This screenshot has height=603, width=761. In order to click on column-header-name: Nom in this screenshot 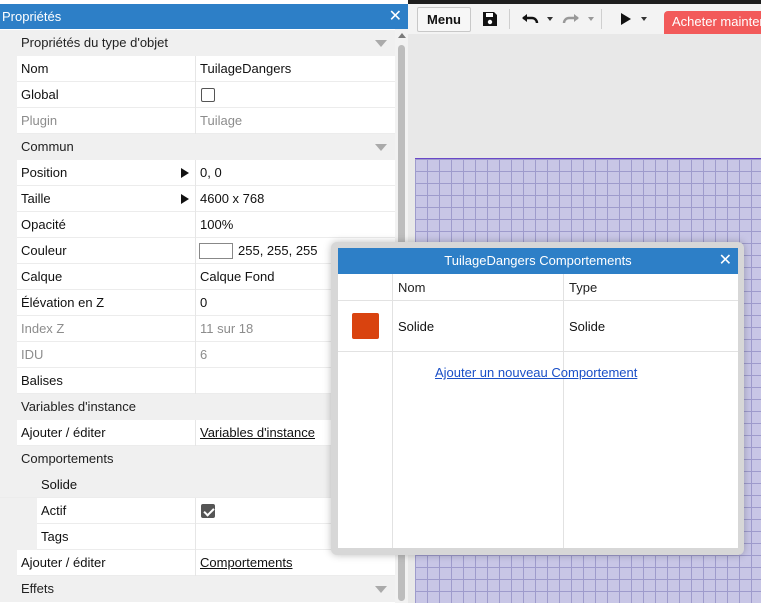, I will do `click(411, 287)`.